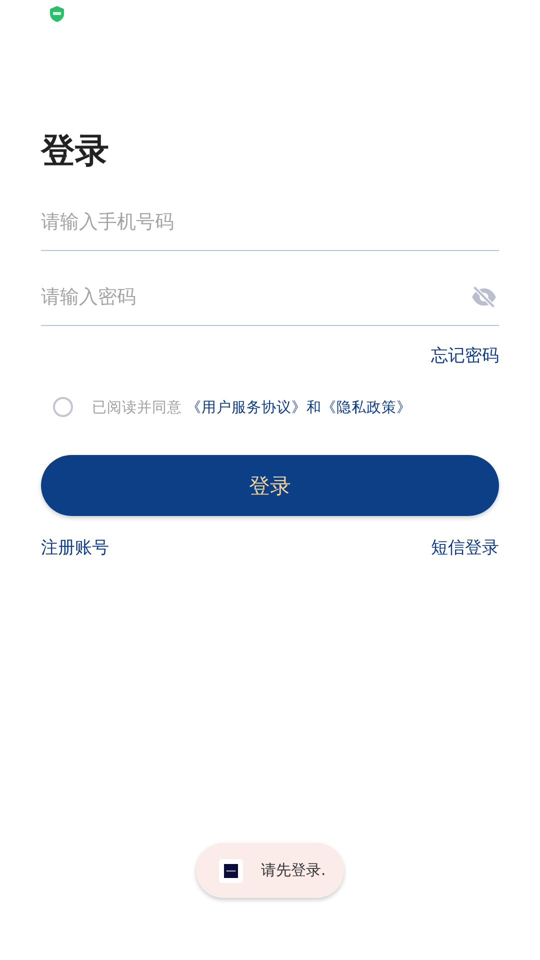 Image resolution: width=540 pixels, height=960 pixels. Describe the element at coordinates (256, 297) in the screenshot. I see `input-field: 请输入密码` at that location.